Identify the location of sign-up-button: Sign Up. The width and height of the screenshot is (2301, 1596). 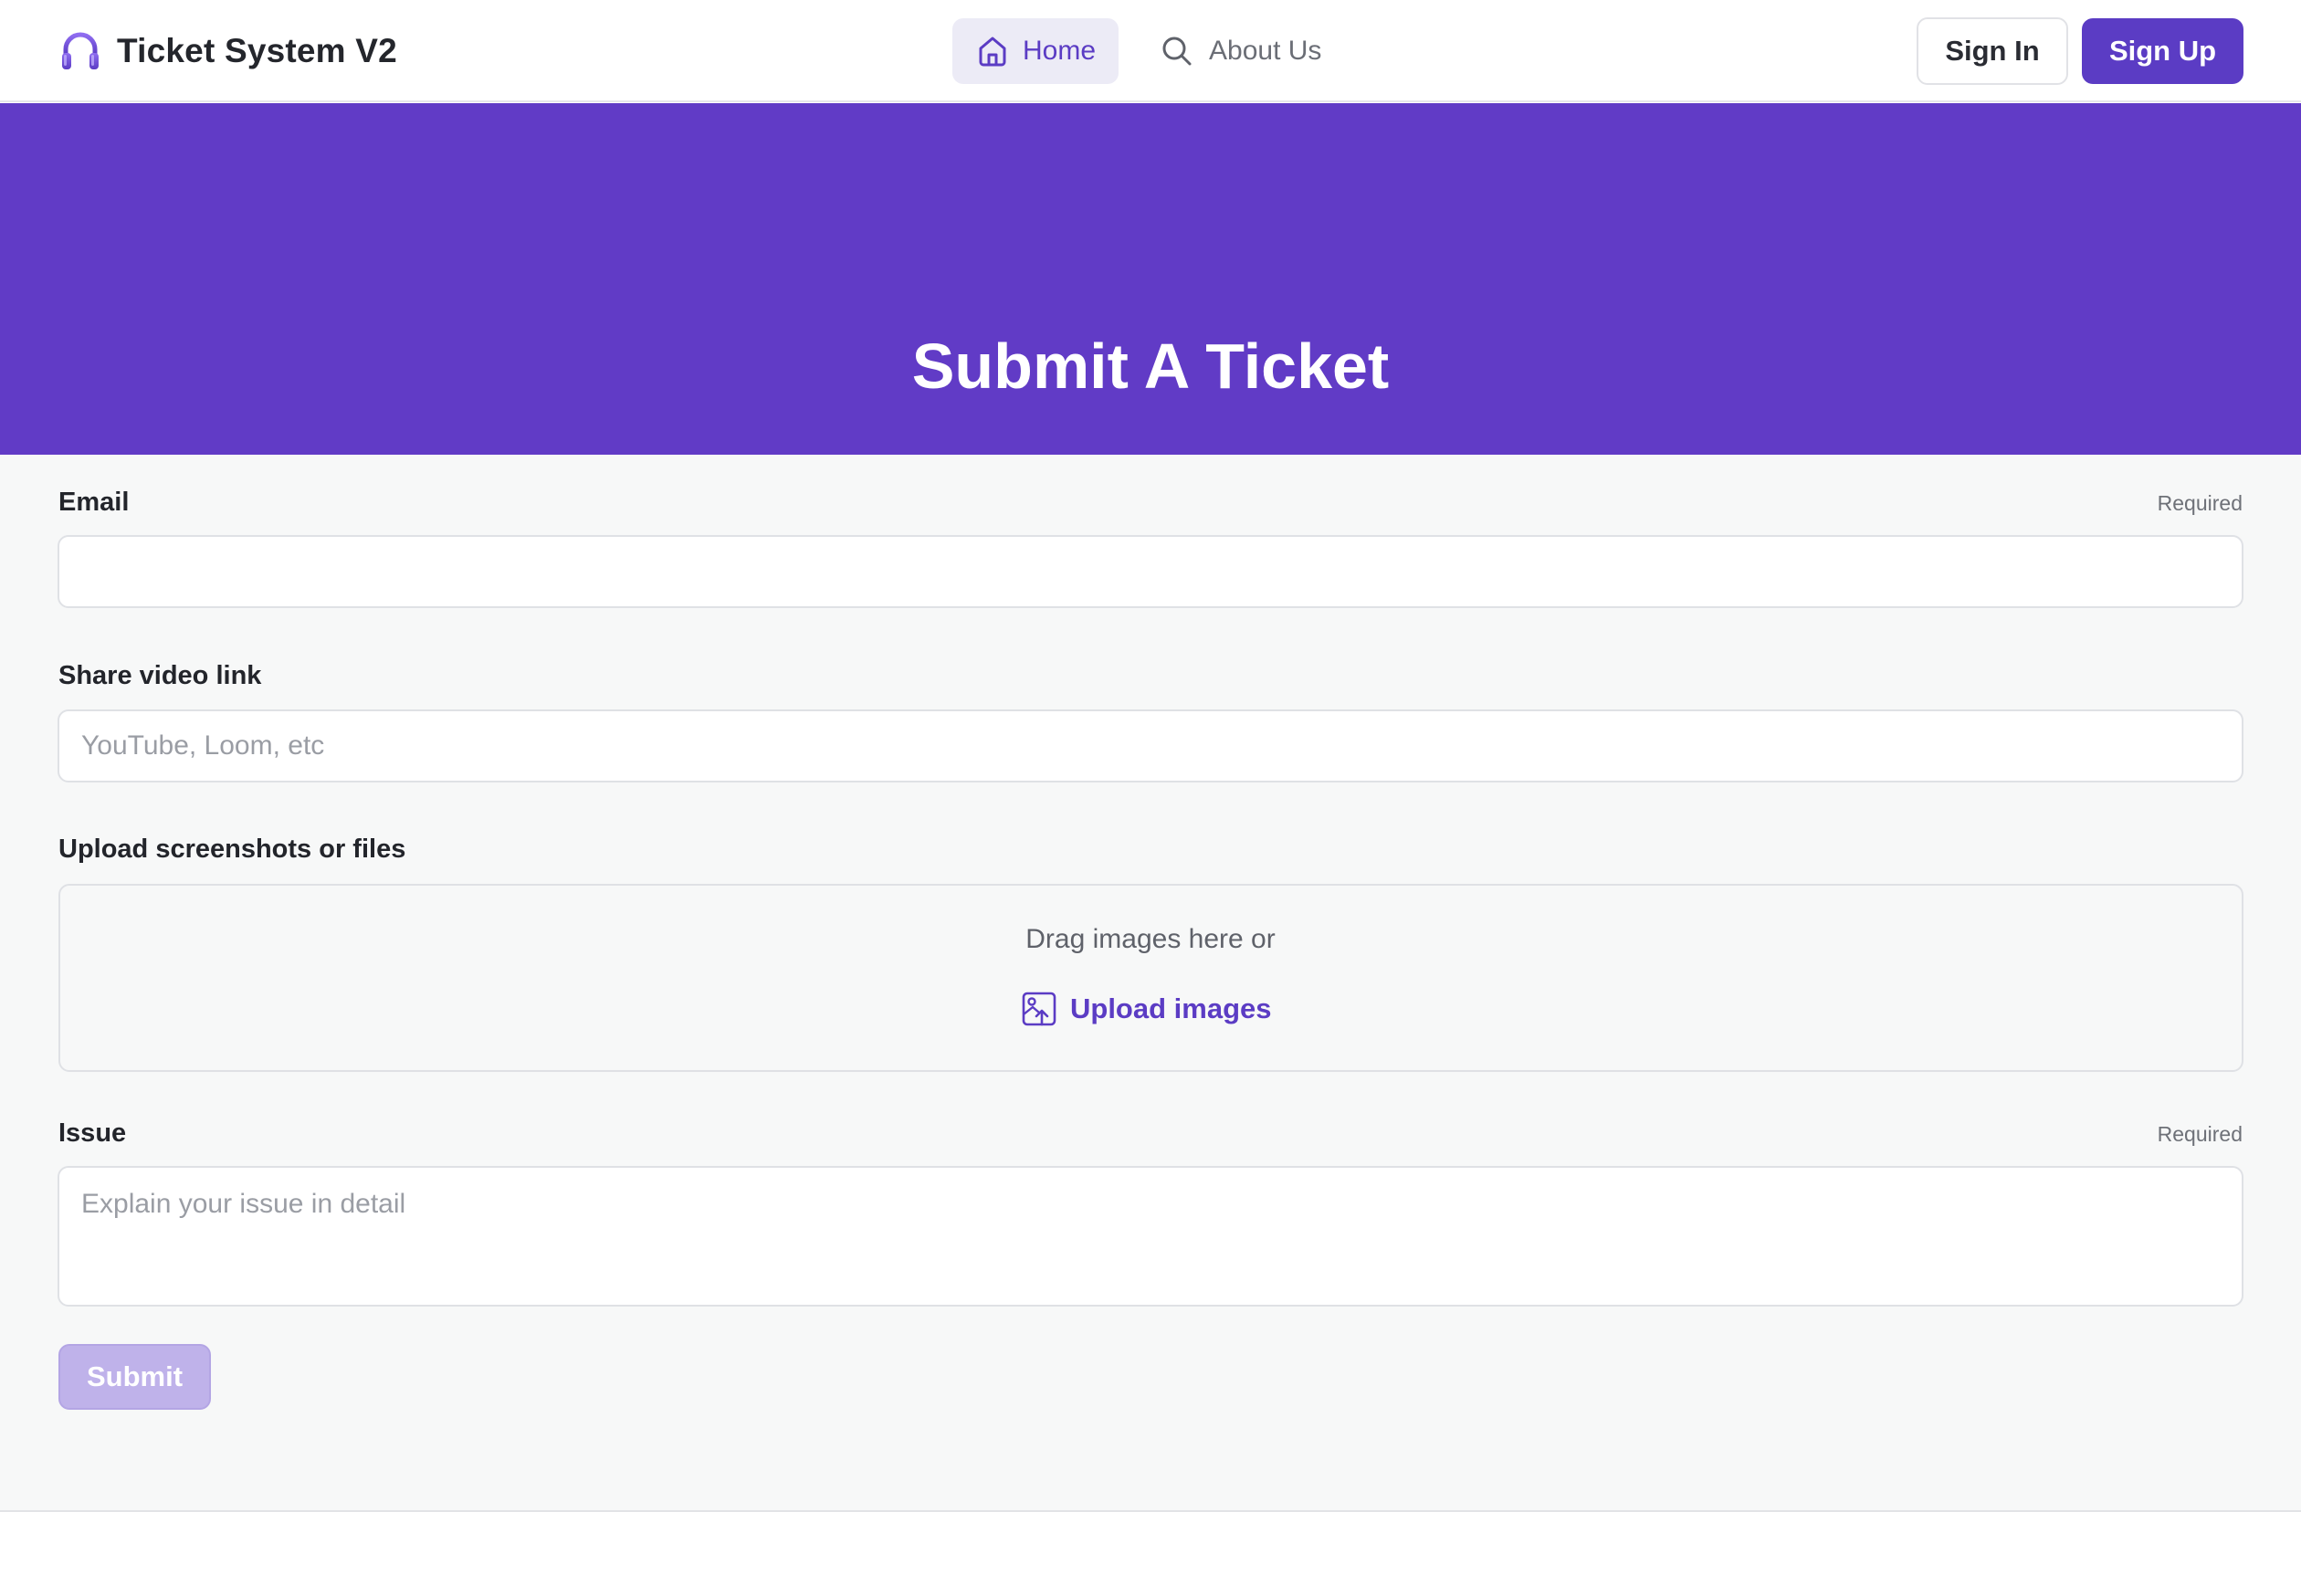
(2162, 51).